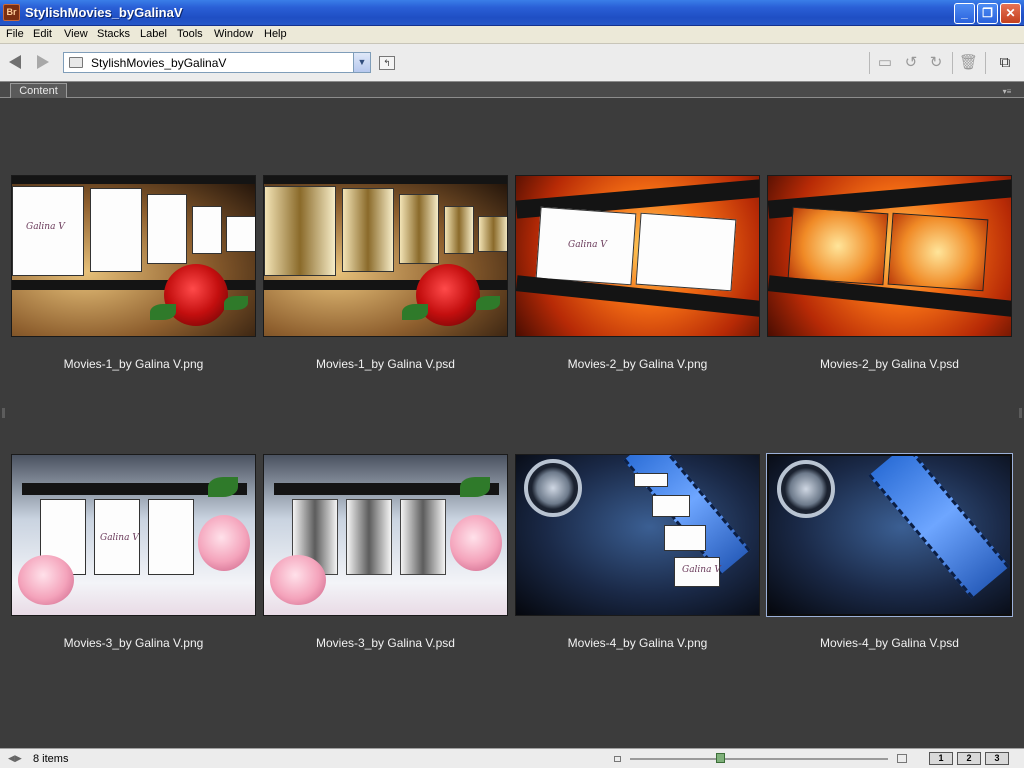  Describe the element at coordinates (133, 256) in the screenshot. I see `thumbnail-movies-1-png: Galina V` at that location.